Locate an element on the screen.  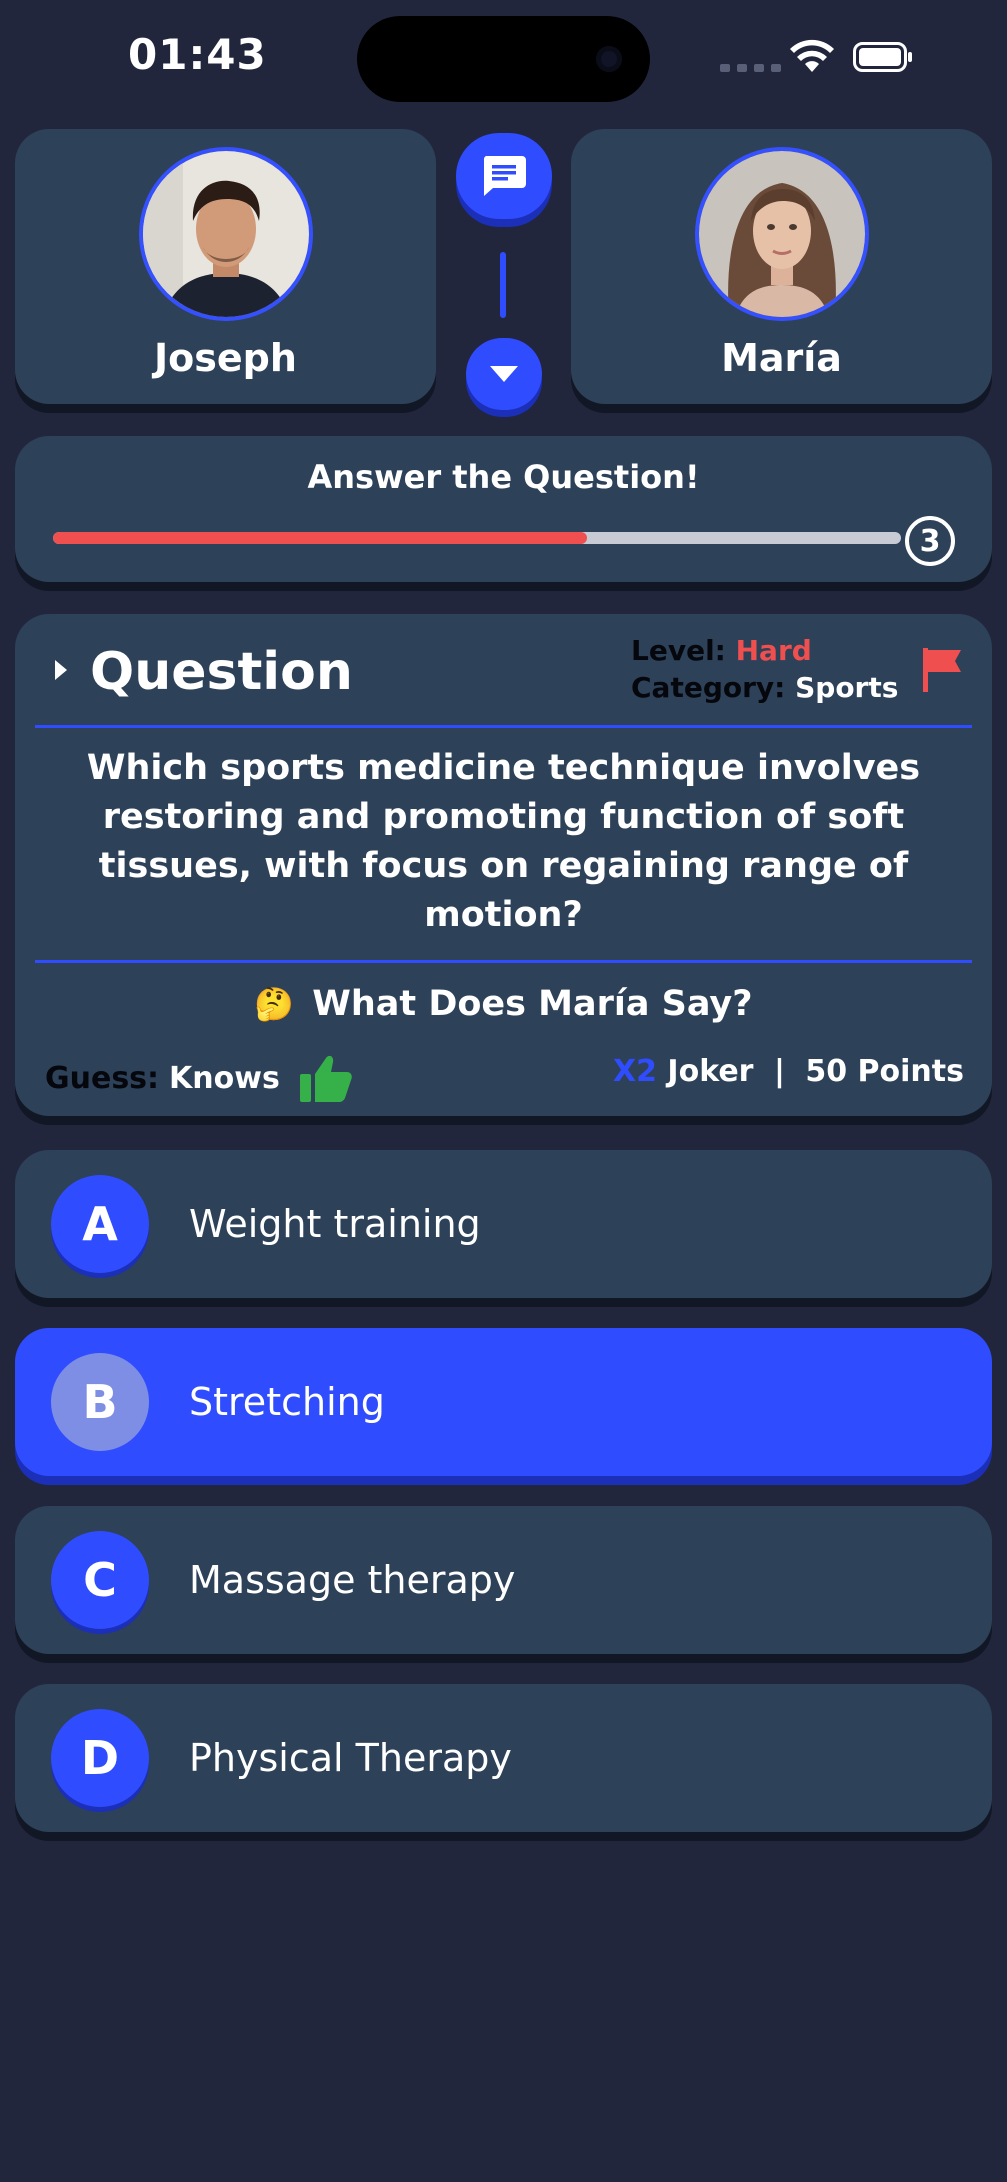
answer-letter: D is located at coordinates (100, 1758).